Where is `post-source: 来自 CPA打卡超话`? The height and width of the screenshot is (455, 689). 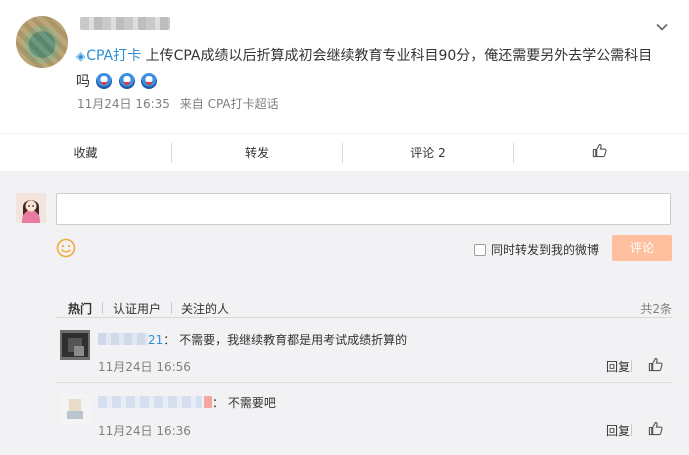 post-source: 来自 CPA打卡超话 is located at coordinates (229, 104).